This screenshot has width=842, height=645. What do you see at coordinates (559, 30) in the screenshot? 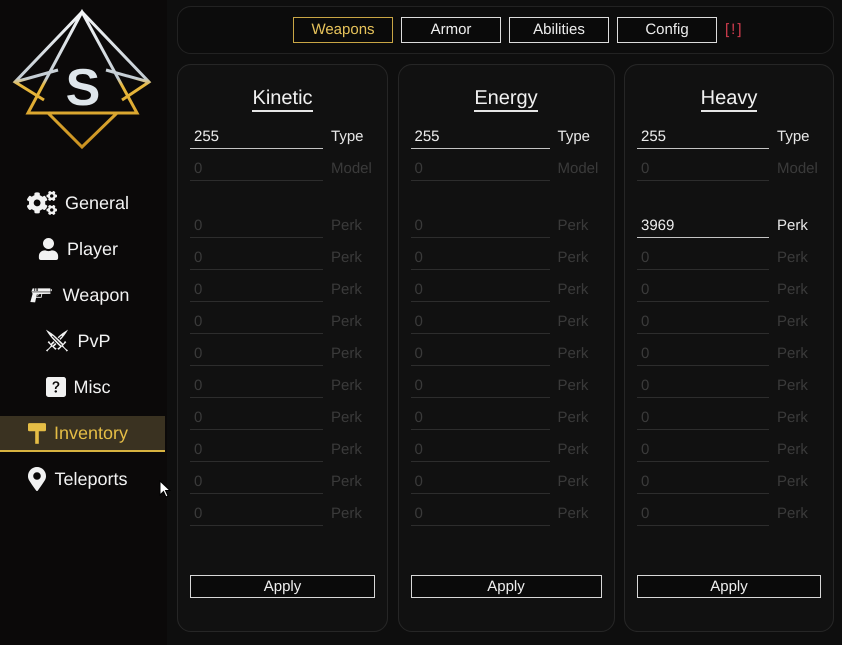
I see `tab: Abilities` at bounding box center [559, 30].